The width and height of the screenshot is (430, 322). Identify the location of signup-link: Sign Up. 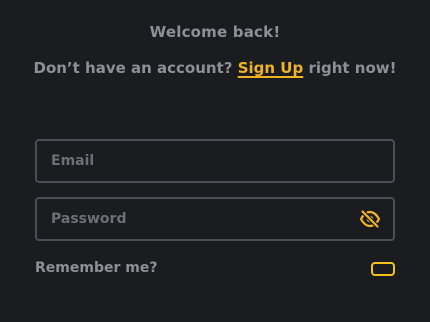
(271, 68).